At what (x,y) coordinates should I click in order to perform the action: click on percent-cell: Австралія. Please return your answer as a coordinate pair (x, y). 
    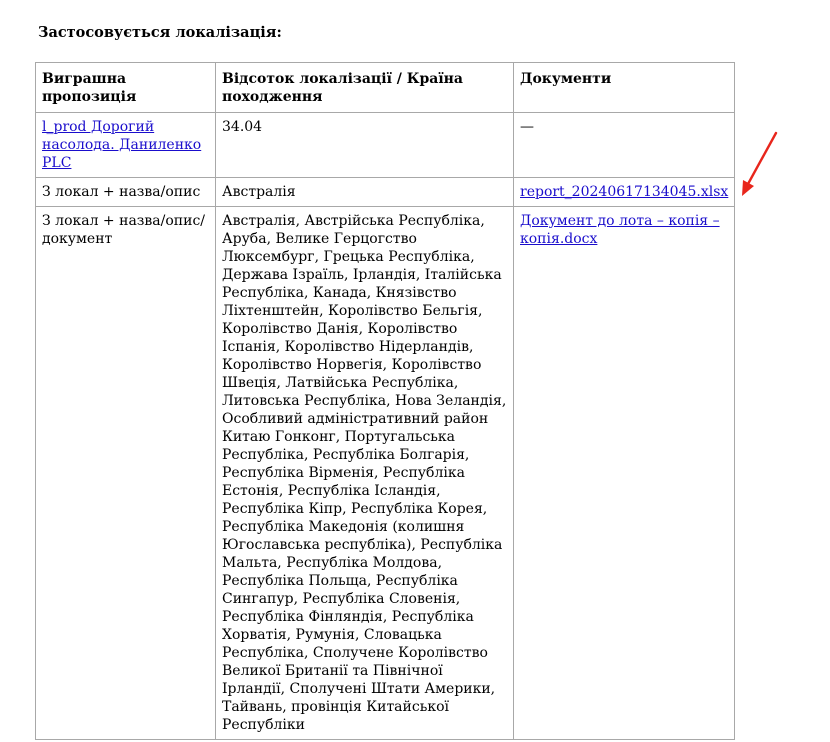
    Looking at the image, I should click on (364, 192).